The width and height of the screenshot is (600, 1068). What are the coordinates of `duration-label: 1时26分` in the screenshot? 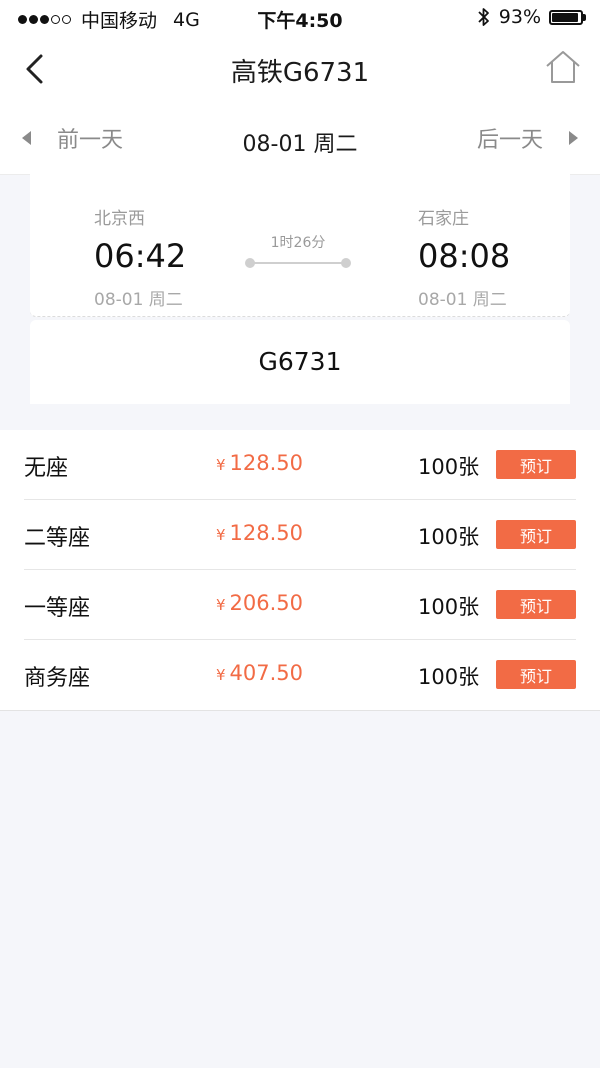 It's located at (298, 243).